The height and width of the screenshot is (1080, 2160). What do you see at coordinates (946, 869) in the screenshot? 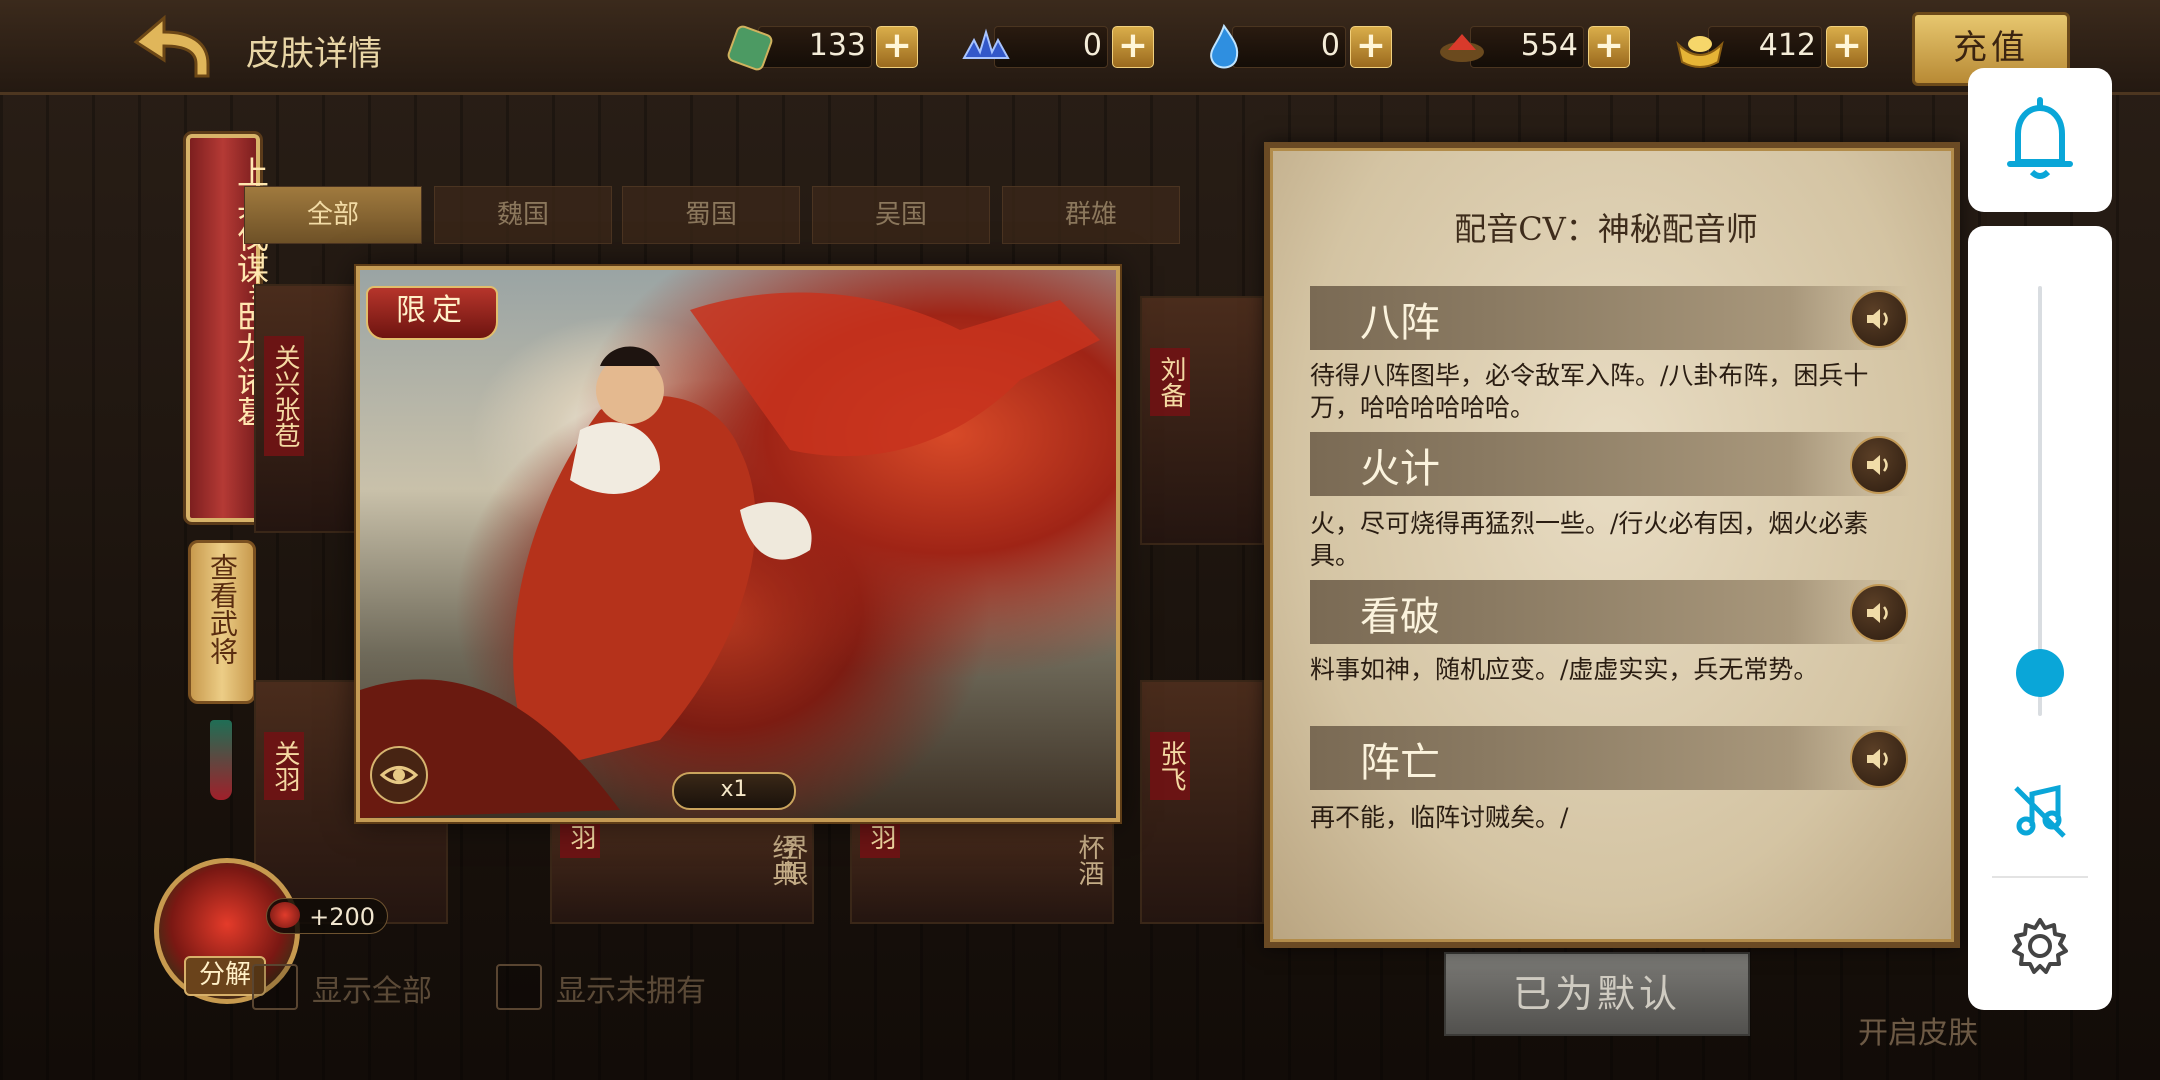
I see `hero-card: 羽 界限 杯酒` at bounding box center [946, 869].